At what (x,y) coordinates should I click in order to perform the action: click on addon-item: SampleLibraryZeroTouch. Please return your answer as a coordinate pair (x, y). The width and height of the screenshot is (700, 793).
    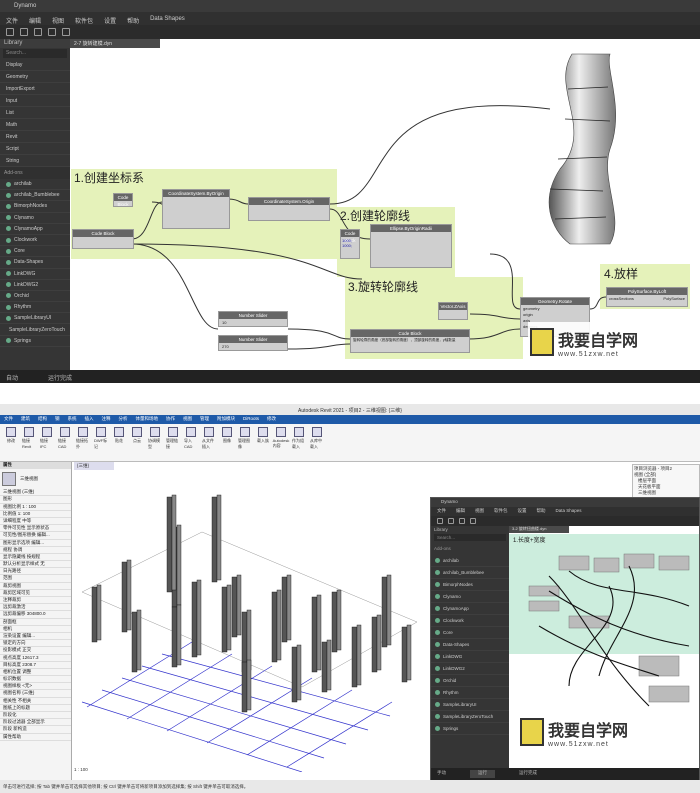
    Looking at the image, I should click on (470, 717).